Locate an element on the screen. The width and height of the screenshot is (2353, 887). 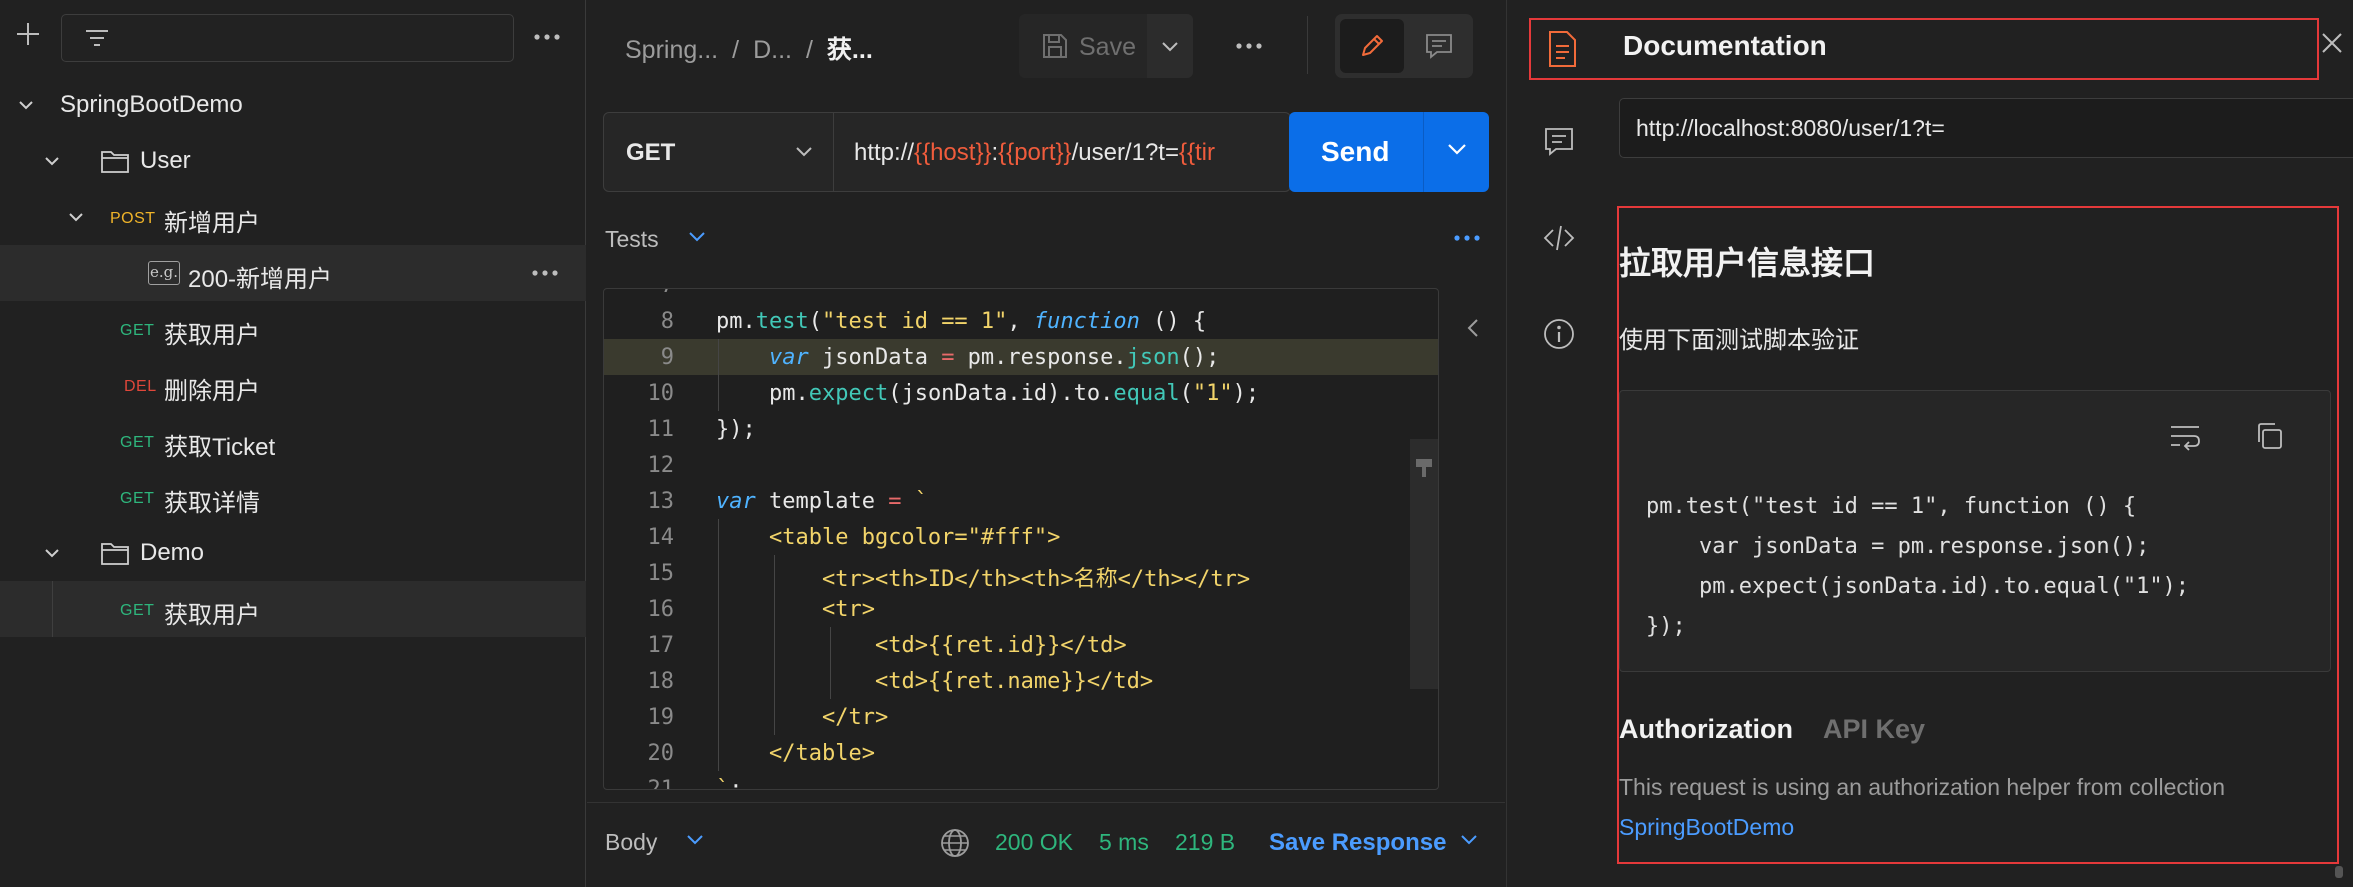
tree-label: 获取详情 is located at coordinates (212, 503).